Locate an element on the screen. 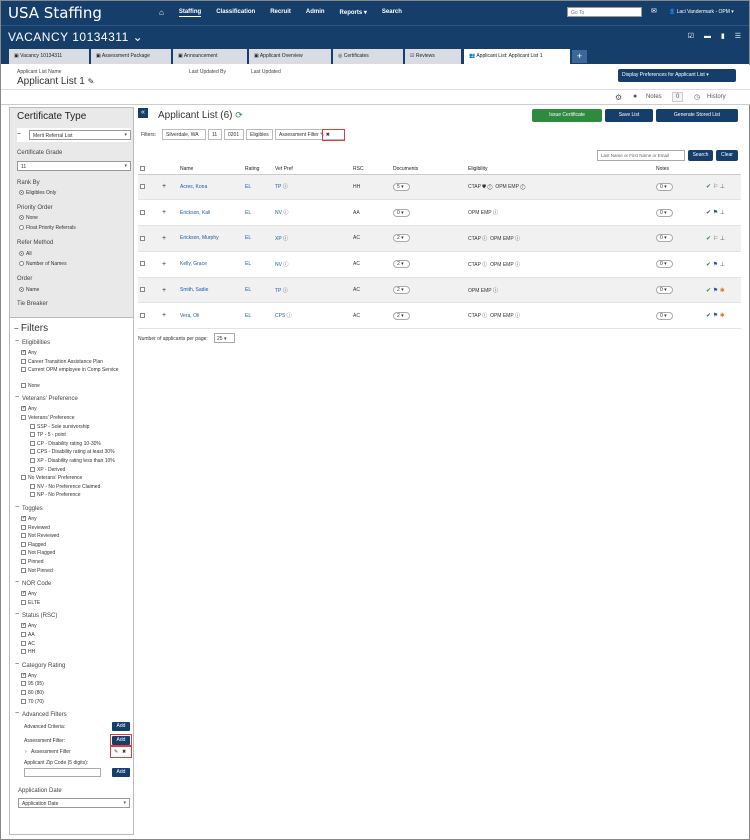  nav-reports: Reports ▾ is located at coordinates (353, 13).